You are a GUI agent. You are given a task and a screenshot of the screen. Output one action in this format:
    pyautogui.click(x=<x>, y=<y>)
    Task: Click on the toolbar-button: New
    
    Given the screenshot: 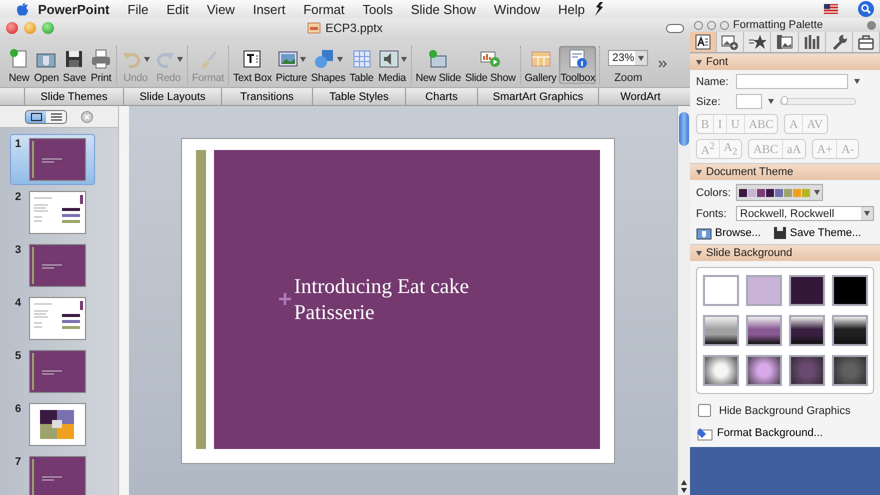 What is the action you would take?
    pyautogui.click(x=19, y=65)
    